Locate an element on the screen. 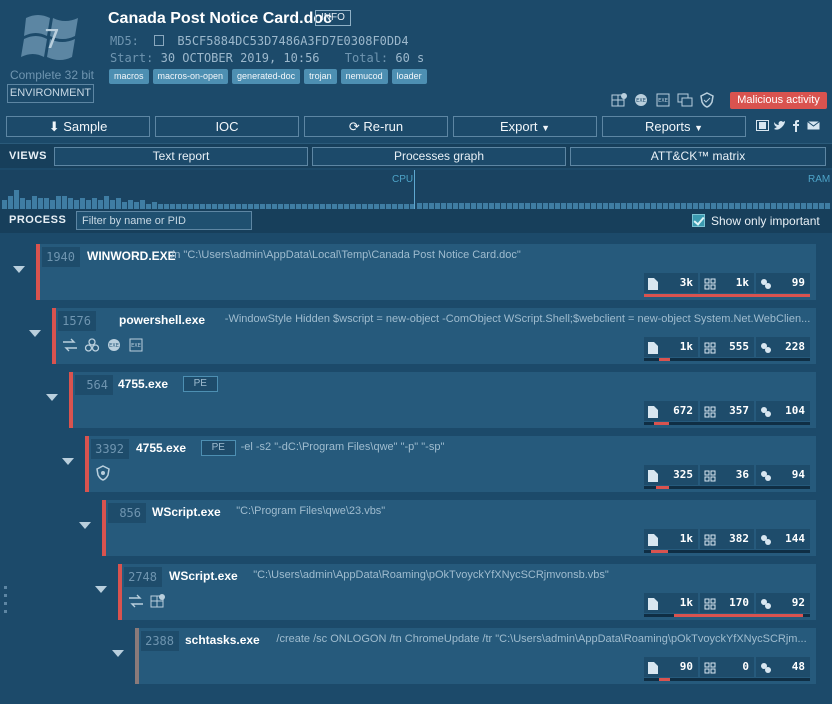  biohazard-icon is located at coordinates (92, 345).